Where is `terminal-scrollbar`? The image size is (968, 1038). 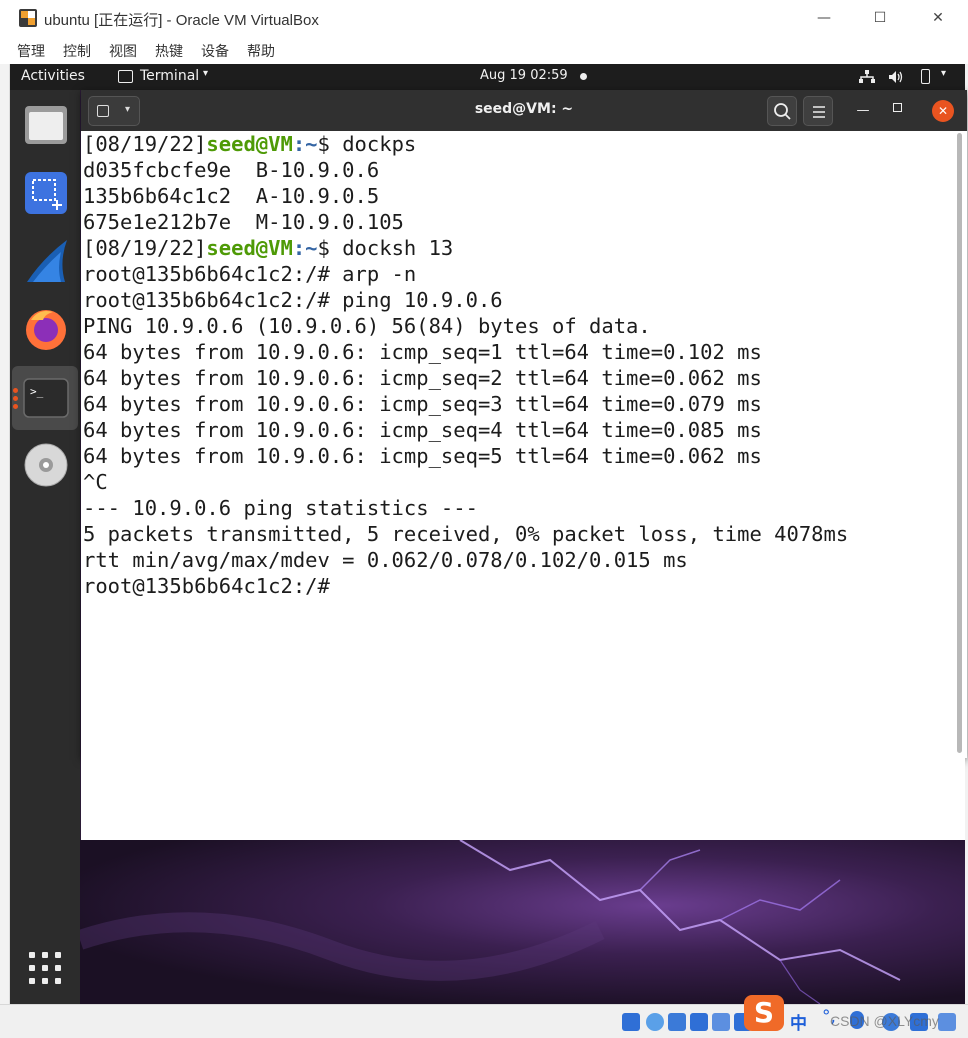
terminal-scrollbar is located at coordinates (959, 443).